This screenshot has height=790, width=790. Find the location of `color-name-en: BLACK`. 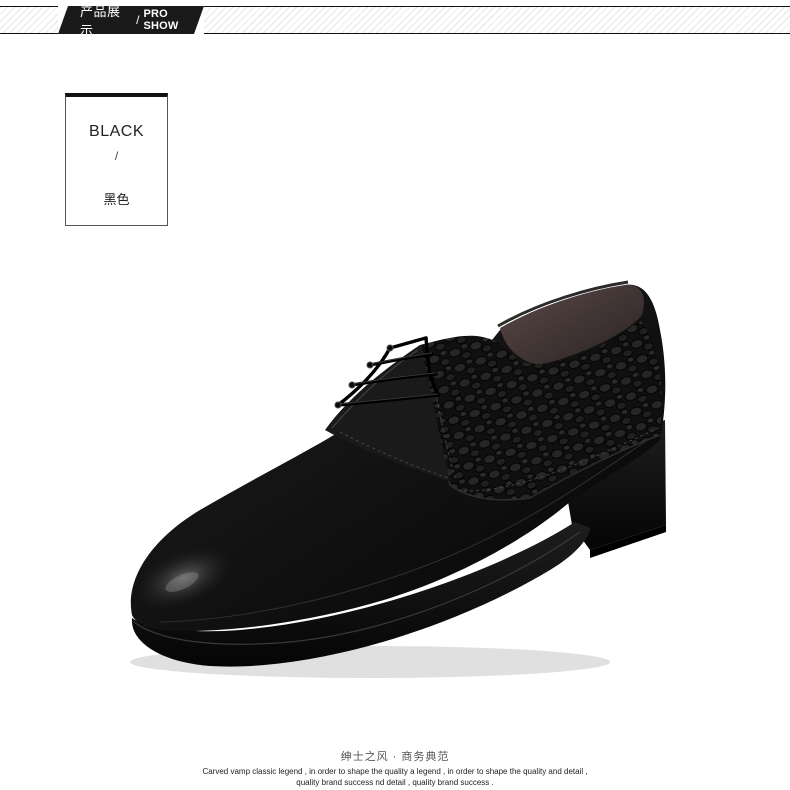

color-name-en: BLACK is located at coordinates (116, 131).